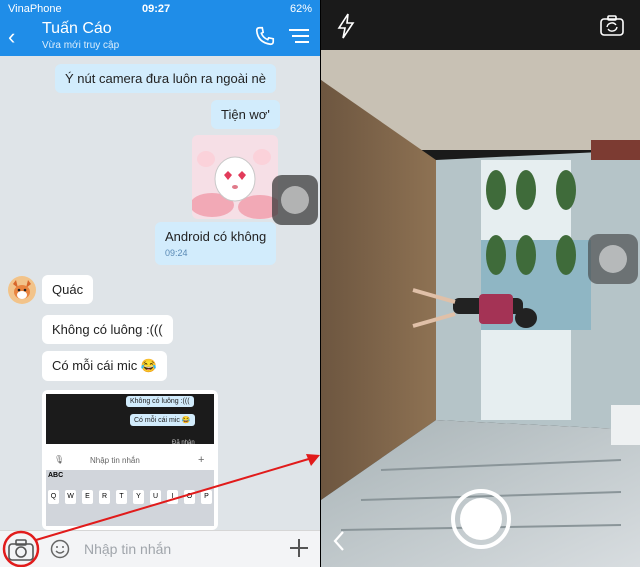 The height and width of the screenshot is (567, 640). I want to click on presence-status: Vừa mới truy cập, so click(81, 45).